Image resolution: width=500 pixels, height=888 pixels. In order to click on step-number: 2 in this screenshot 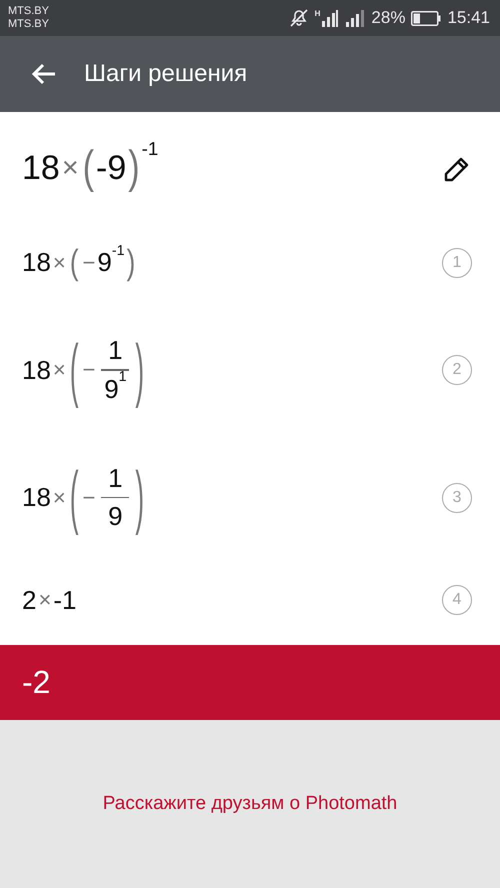, I will do `click(457, 370)`.